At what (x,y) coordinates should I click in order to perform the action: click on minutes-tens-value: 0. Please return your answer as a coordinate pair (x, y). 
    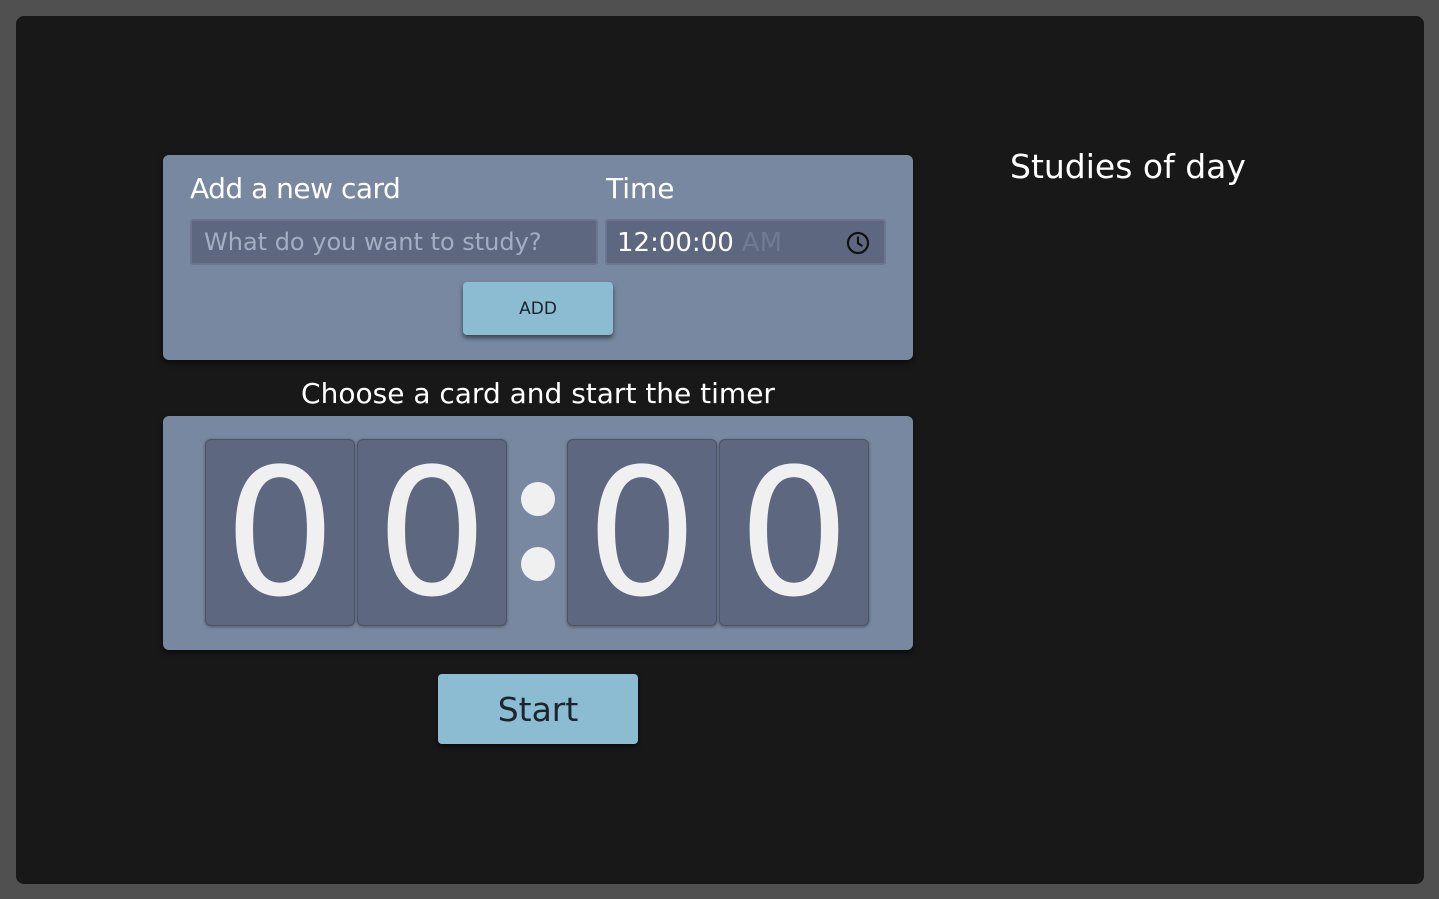
    Looking at the image, I should click on (280, 532).